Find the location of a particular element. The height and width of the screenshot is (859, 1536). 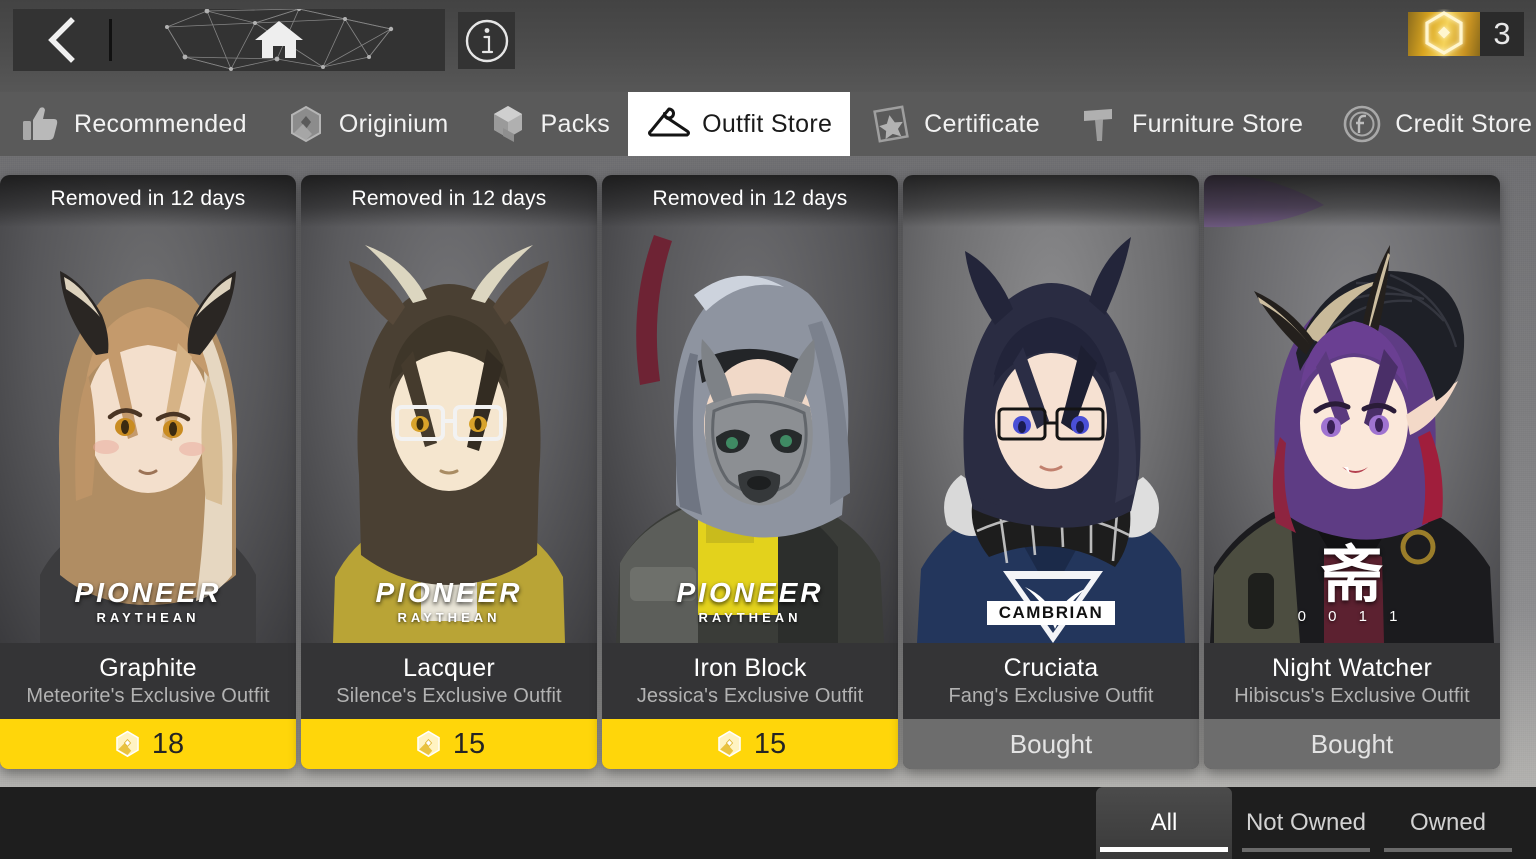

ownership-filter-group: All Not Owned Owned is located at coordinates (1303, 823).